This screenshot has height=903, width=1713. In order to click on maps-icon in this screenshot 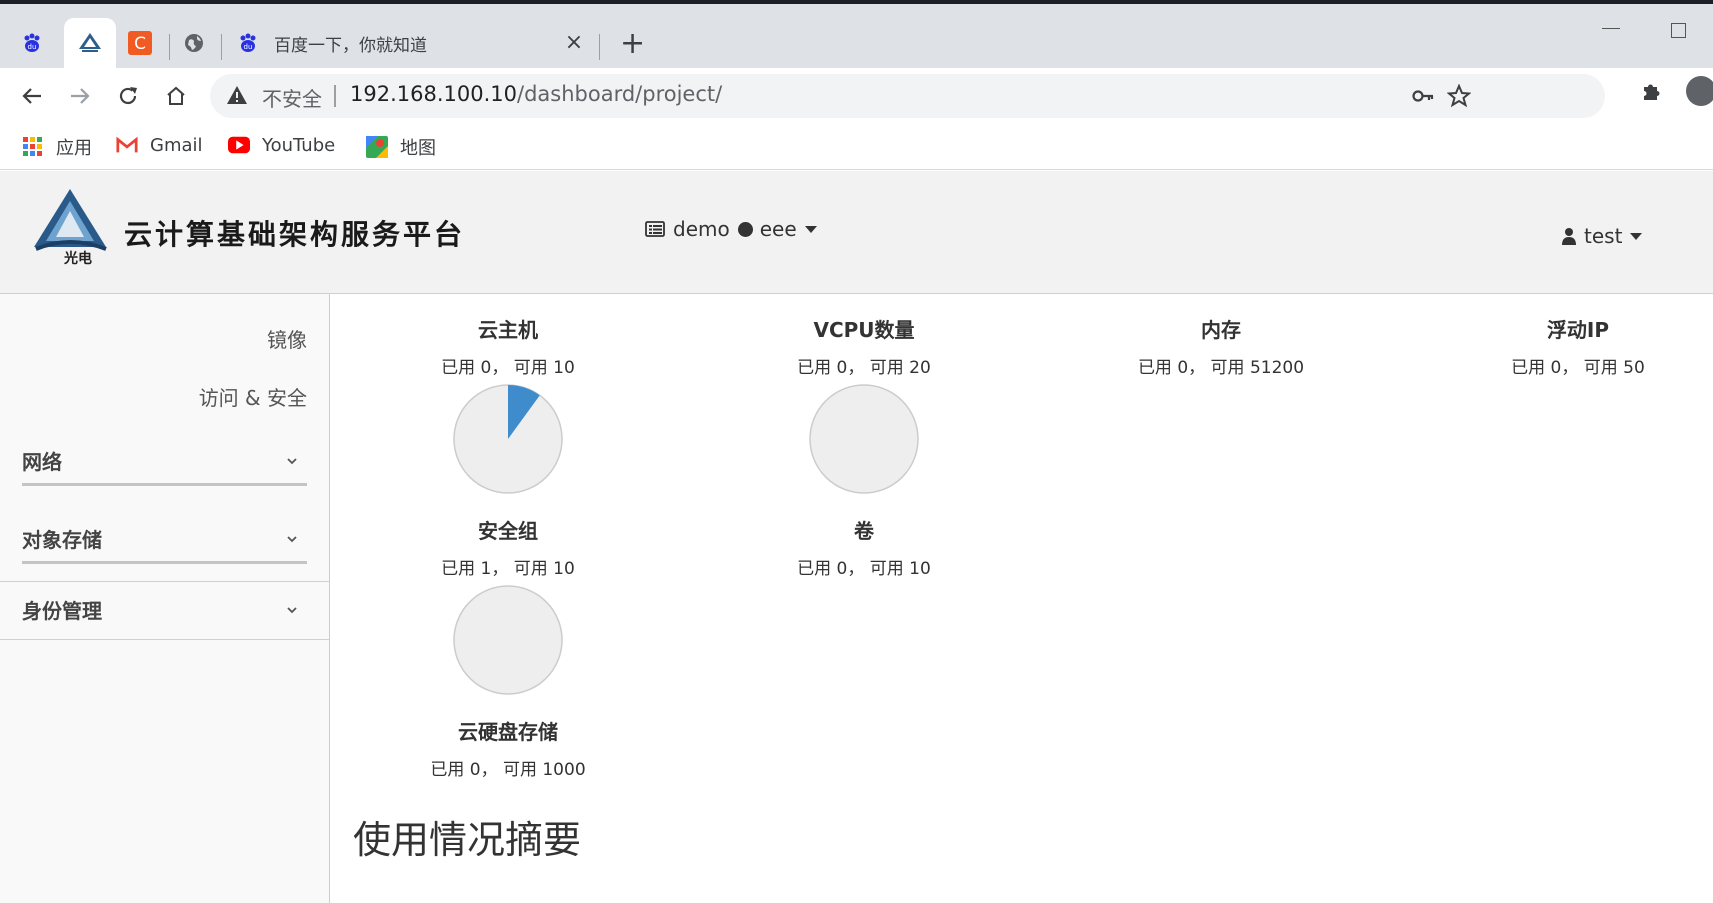, I will do `click(377, 147)`.